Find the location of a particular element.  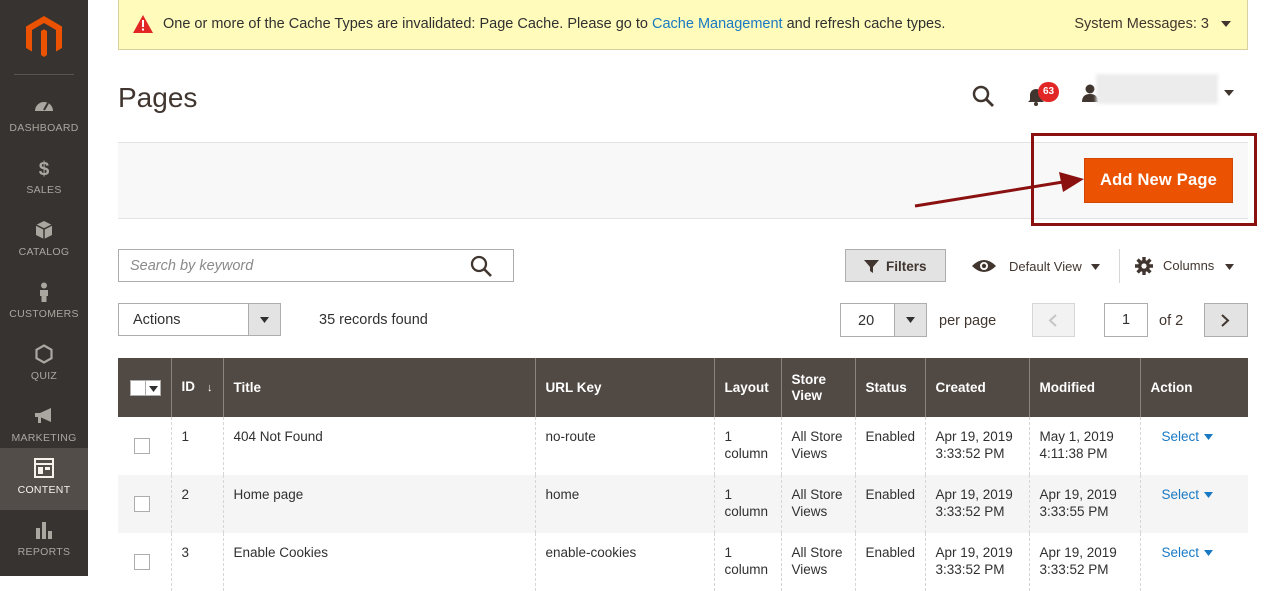

mass-actions-select: Actions is located at coordinates (199, 319).